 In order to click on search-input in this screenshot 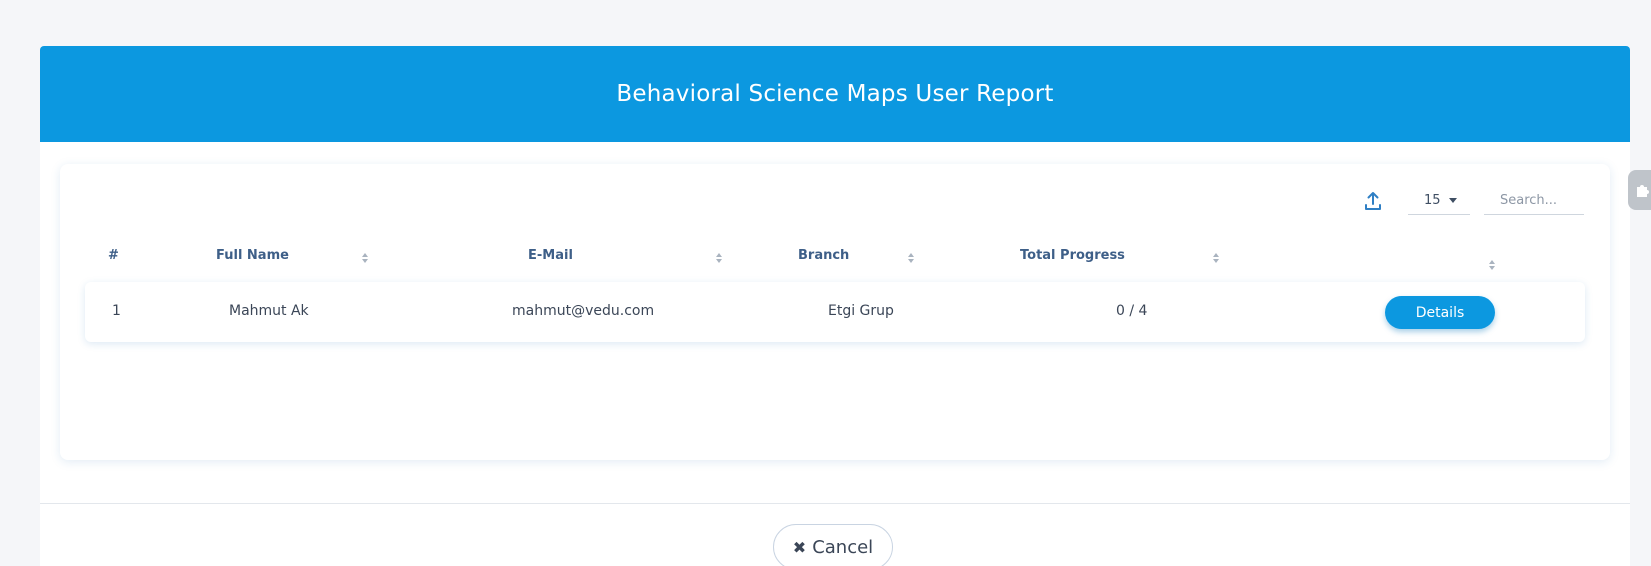, I will do `click(1534, 201)`.